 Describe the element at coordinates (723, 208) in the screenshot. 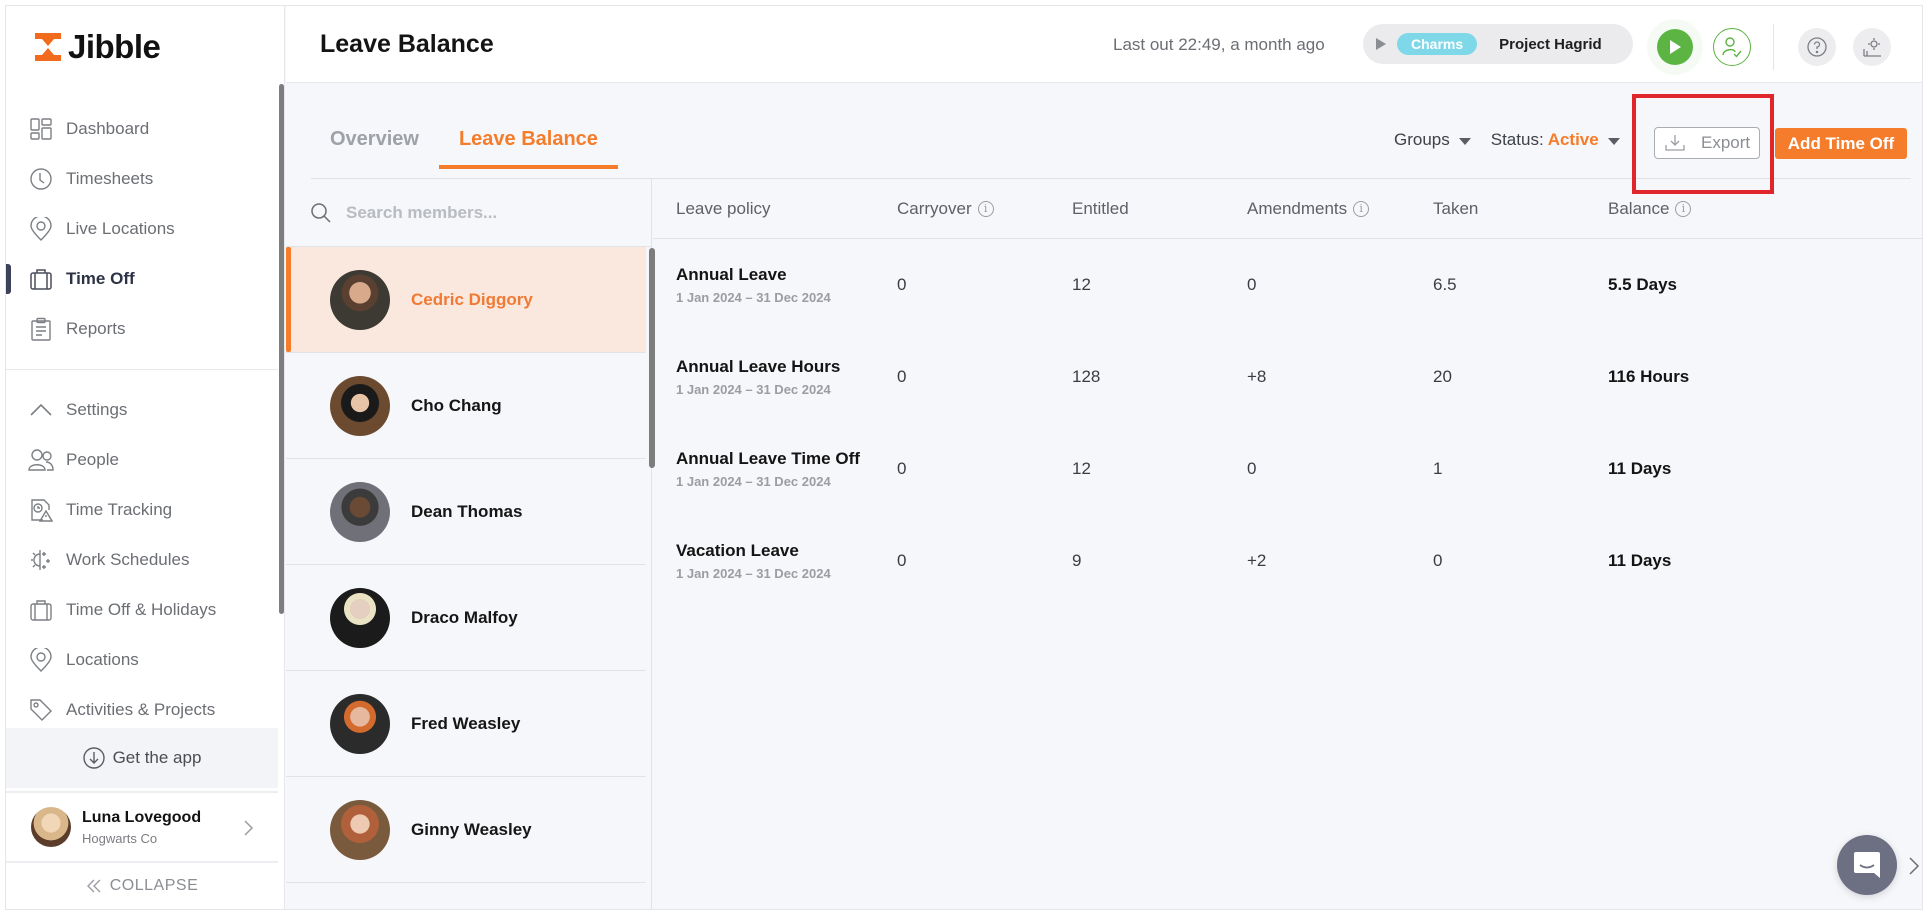

I see `column-header-label: Leave policy` at that location.